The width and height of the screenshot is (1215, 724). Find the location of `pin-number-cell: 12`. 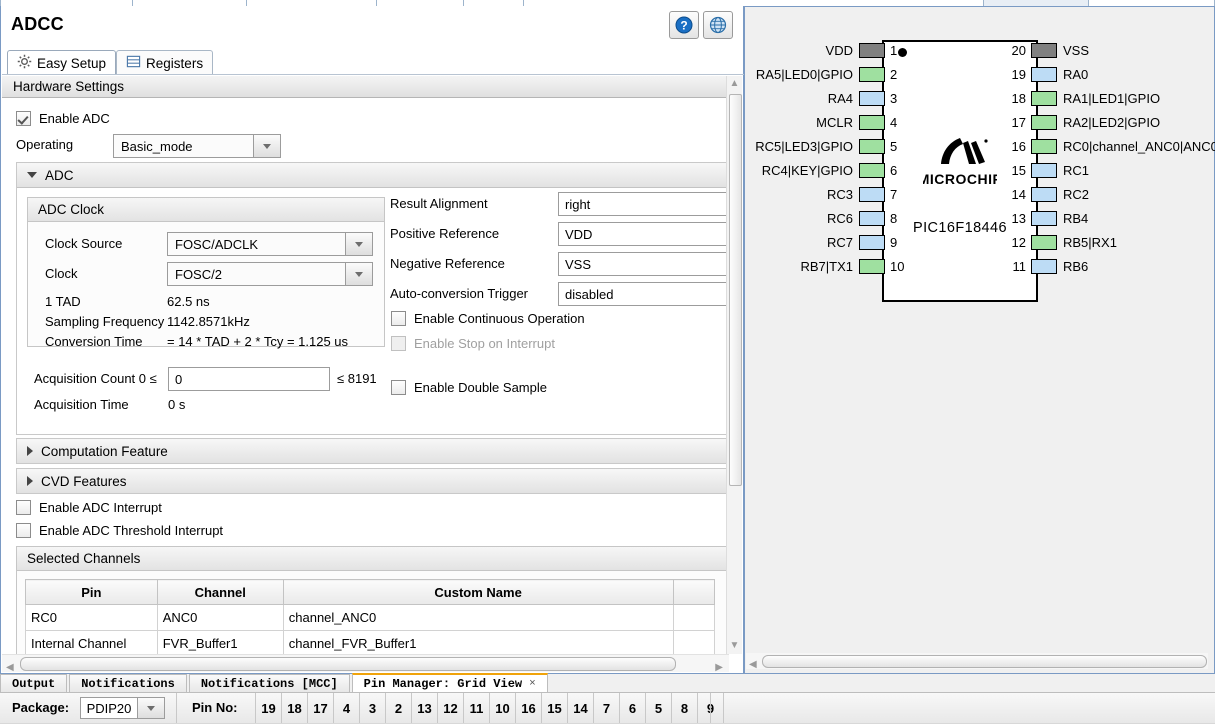

pin-number-cell: 12 is located at coordinates (450, 708).